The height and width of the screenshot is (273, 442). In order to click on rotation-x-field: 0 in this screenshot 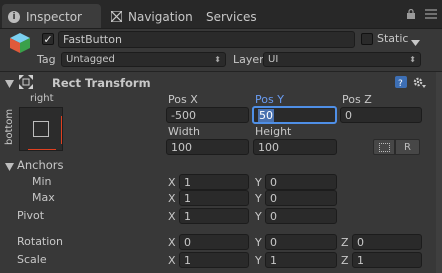, I will do `click(214, 242)`.